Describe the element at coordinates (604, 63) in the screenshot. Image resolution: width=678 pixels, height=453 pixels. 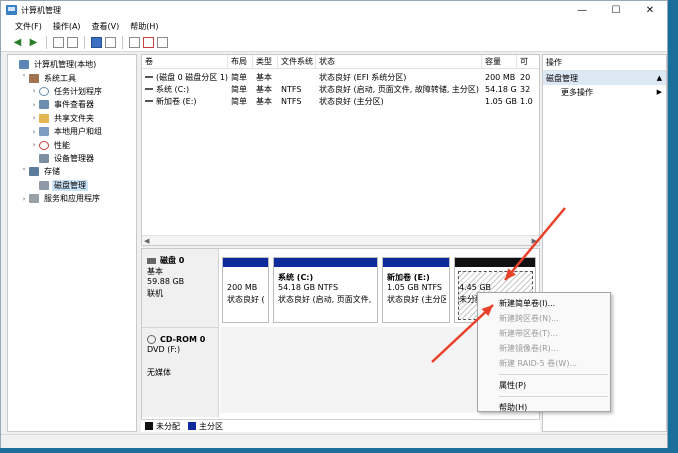
I see `actions-title: 操作` at that location.